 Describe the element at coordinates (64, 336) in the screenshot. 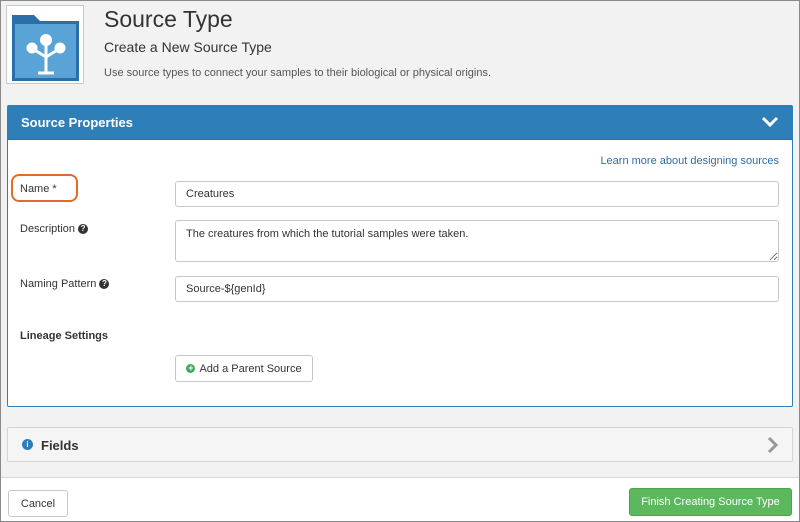

I see `lineage-settings-label: Lineage Settings` at that location.